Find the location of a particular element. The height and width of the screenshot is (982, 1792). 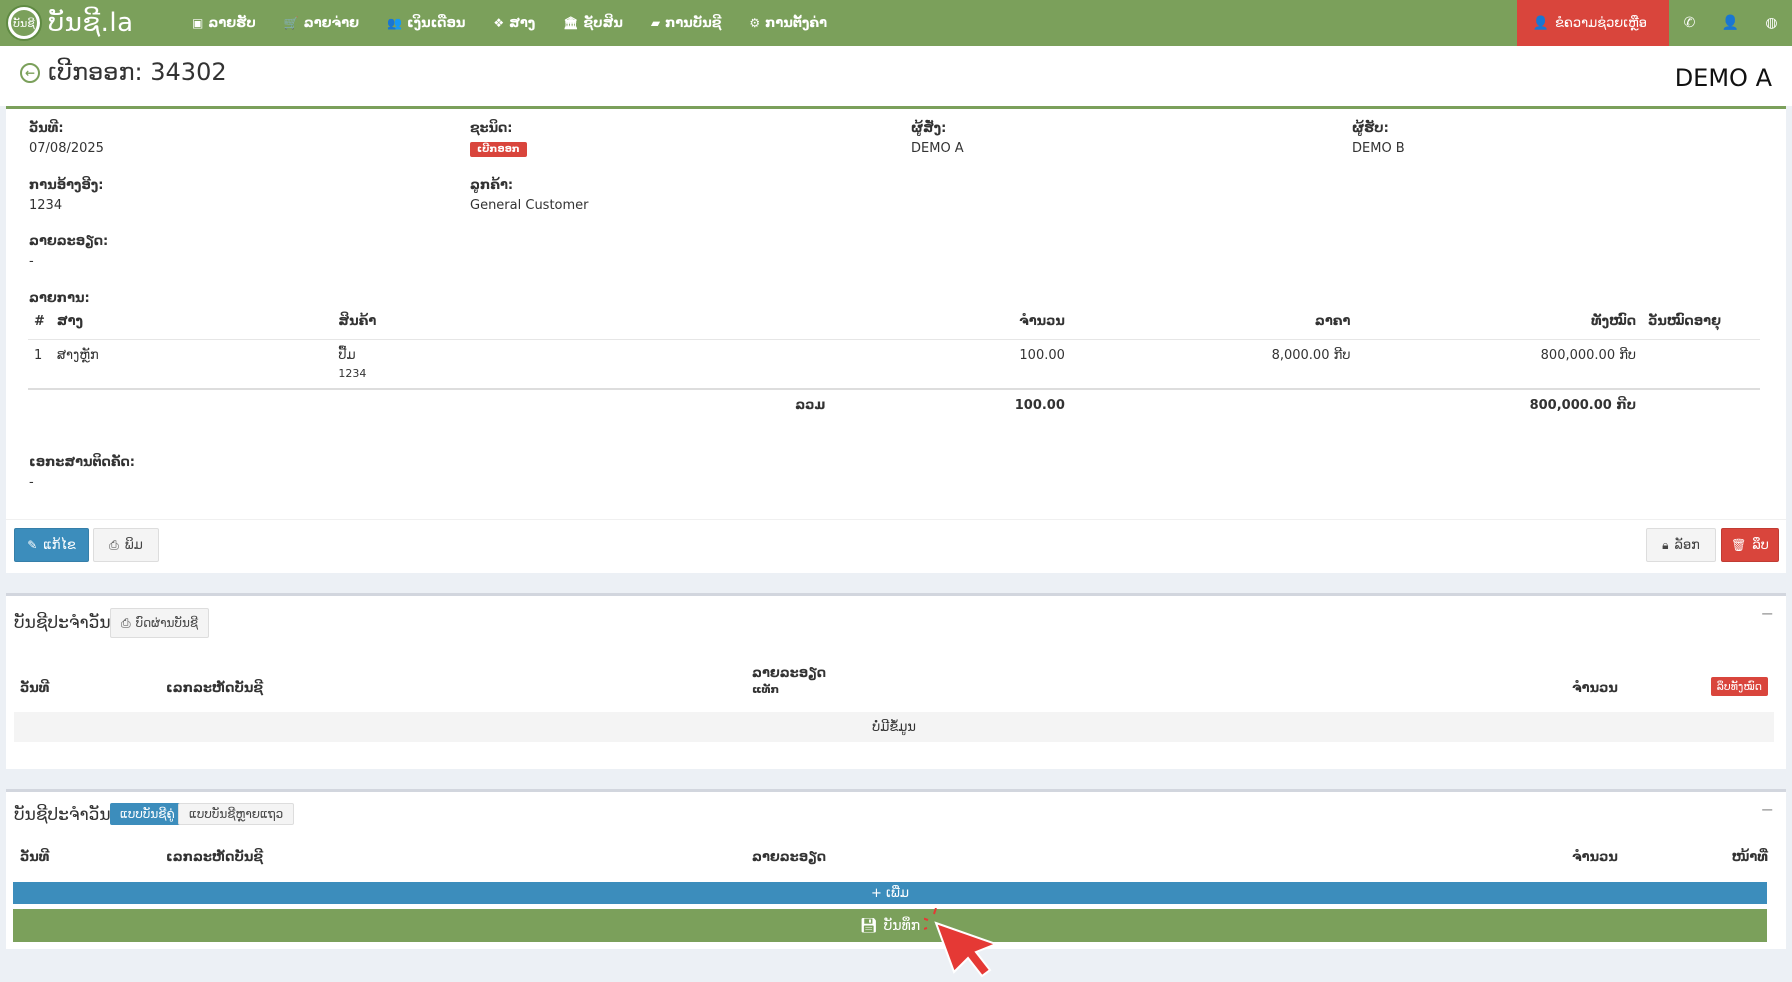

col-description: ລາຍລະອຽດ is located at coordinates (789, 857).